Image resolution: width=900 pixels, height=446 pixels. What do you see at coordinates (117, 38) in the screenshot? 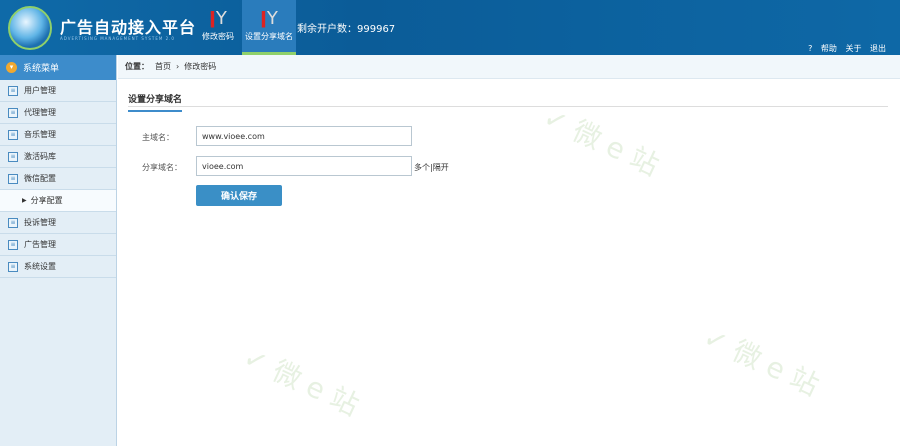
I see `app-subtitle: ADVERTISING MANAGEMENT SYSTEM 2.0` at bounding box center [117, 38].